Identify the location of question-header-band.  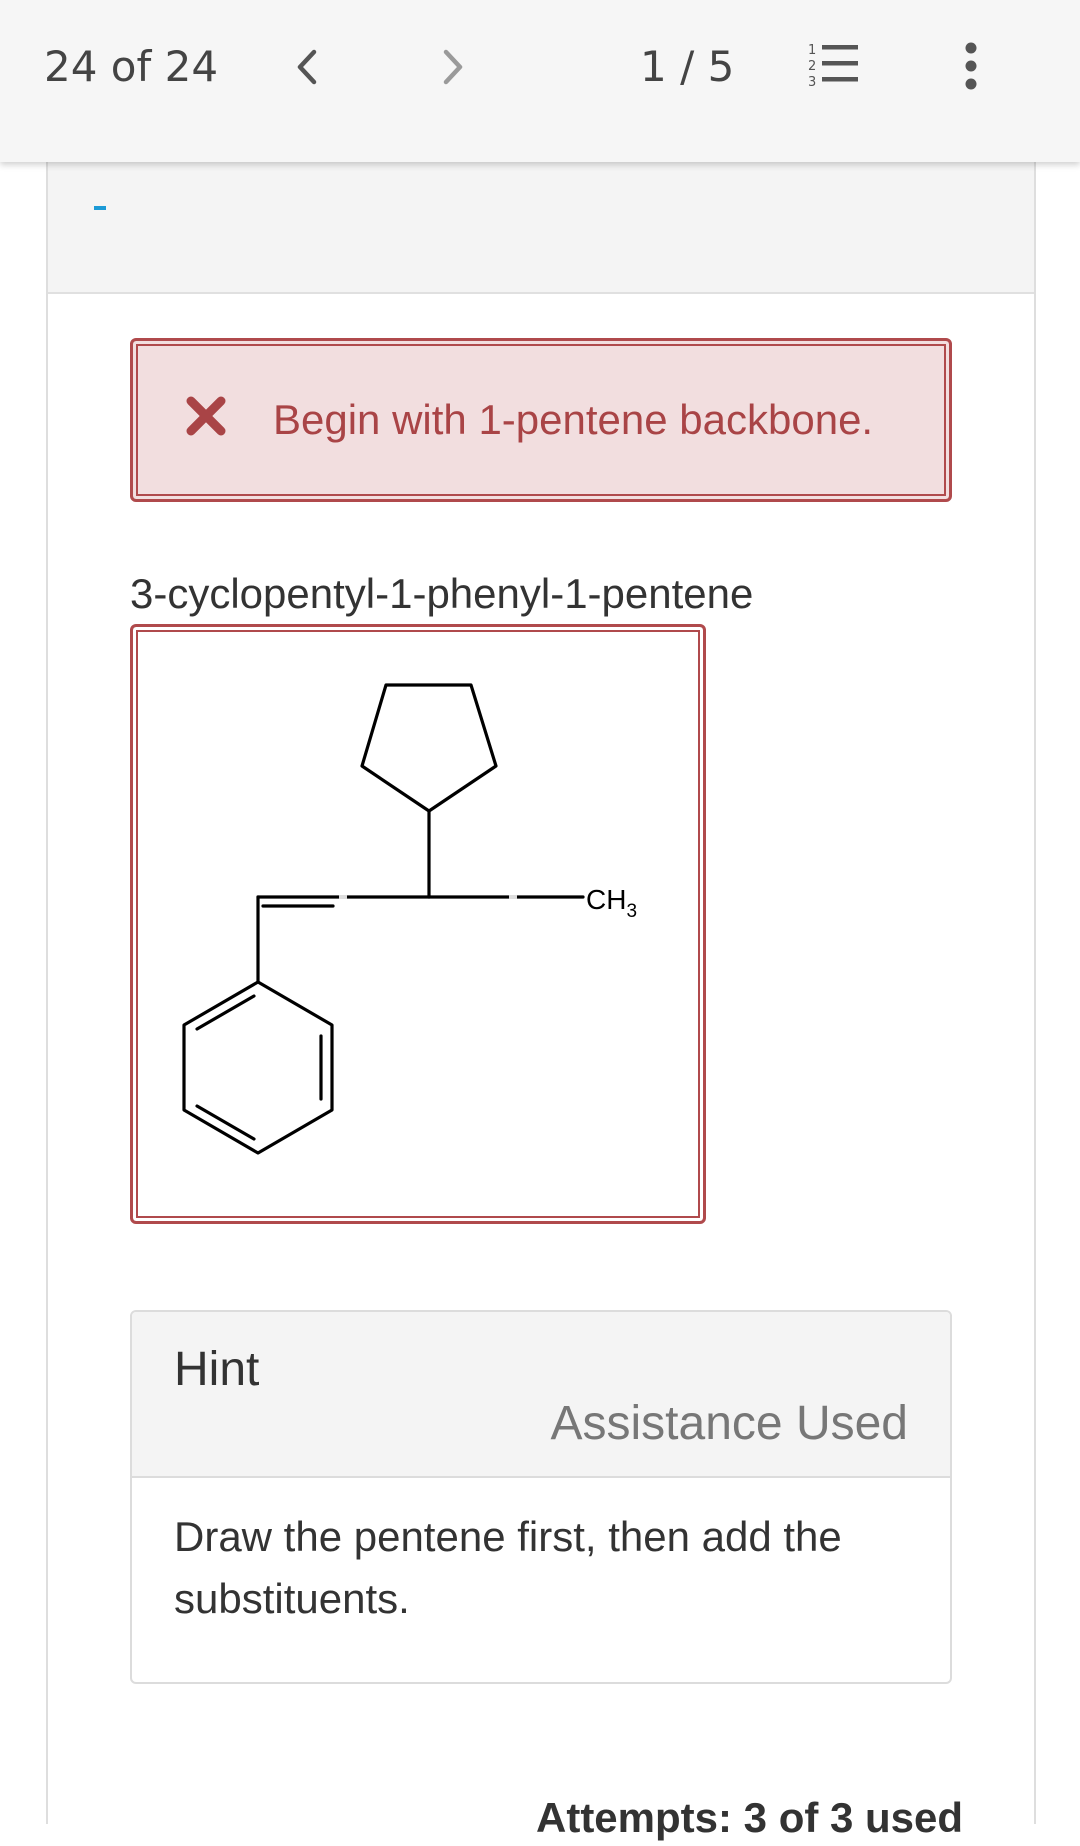
(541, 228).